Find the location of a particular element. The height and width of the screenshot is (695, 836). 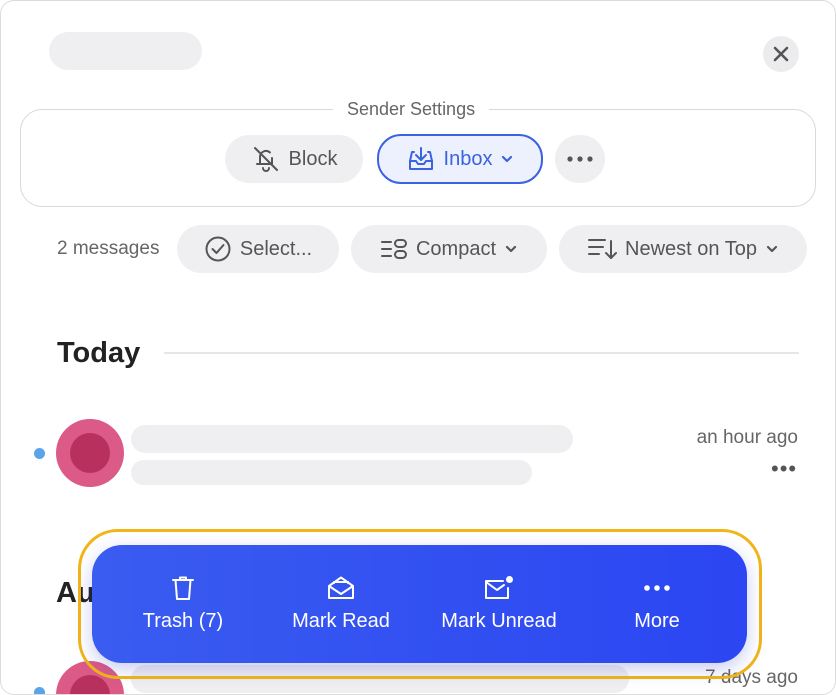

row-more-icon: ••• is located at coordinates (784, 469).